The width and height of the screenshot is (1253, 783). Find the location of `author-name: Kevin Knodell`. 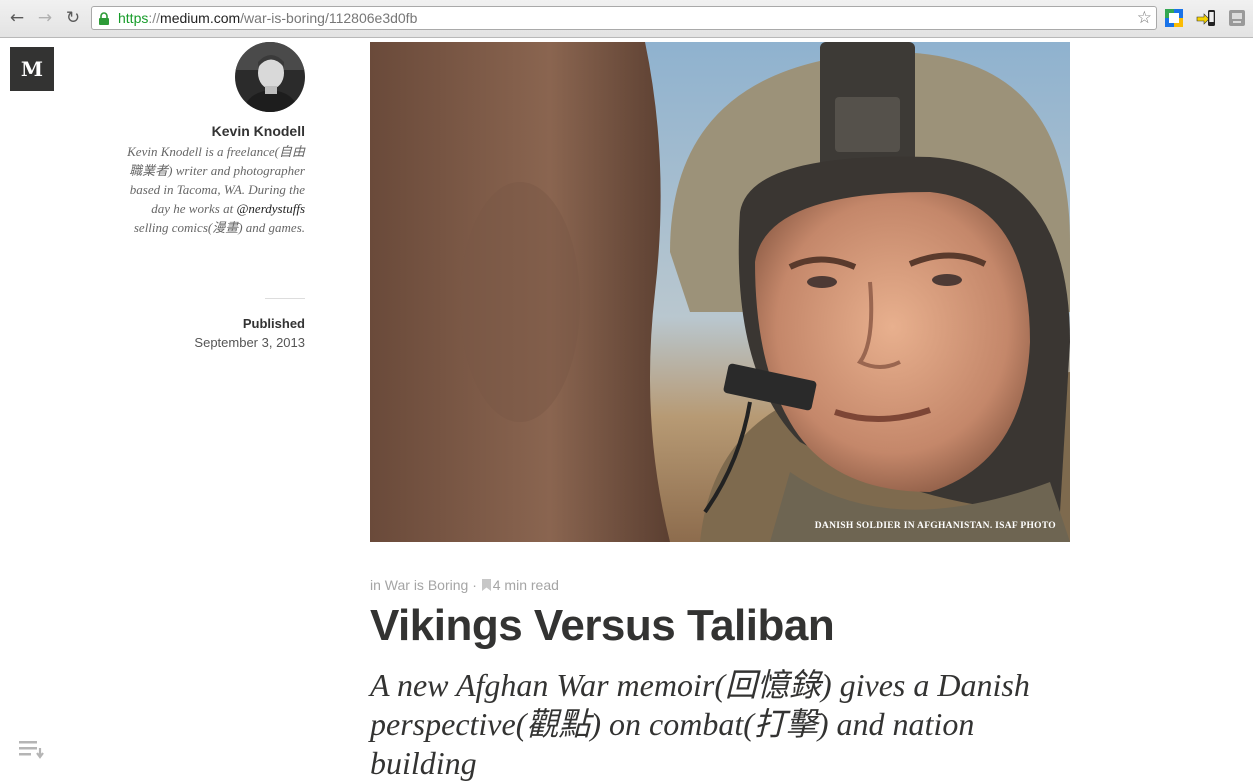

author-name: Kevin Knodell is located at coordinates (258, 131).